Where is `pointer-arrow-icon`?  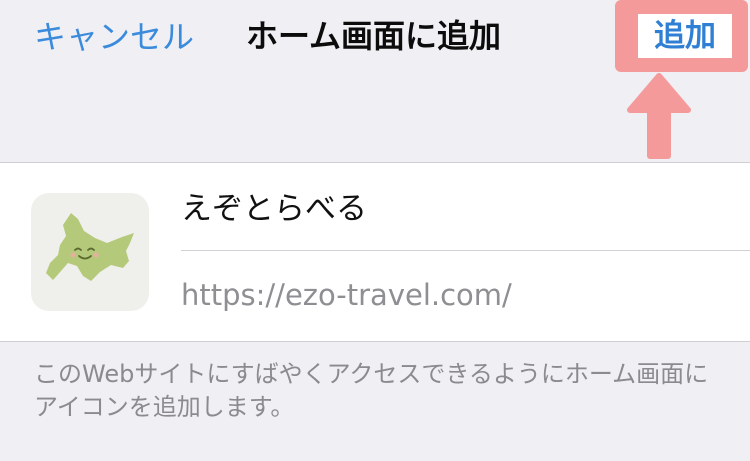 pointer-arrow-icon is located at coordinates (659, 116).